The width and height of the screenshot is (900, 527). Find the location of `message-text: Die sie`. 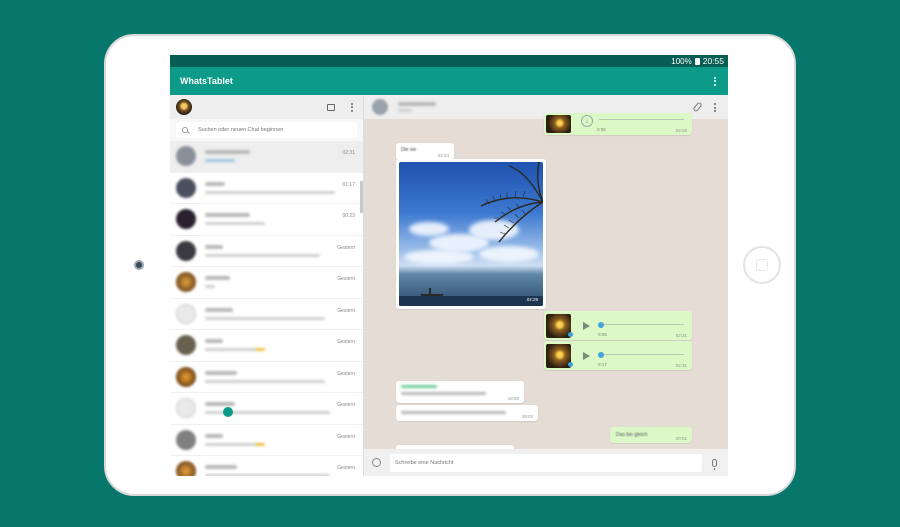

message-text: Die sie is located at coordinates (409, 150).